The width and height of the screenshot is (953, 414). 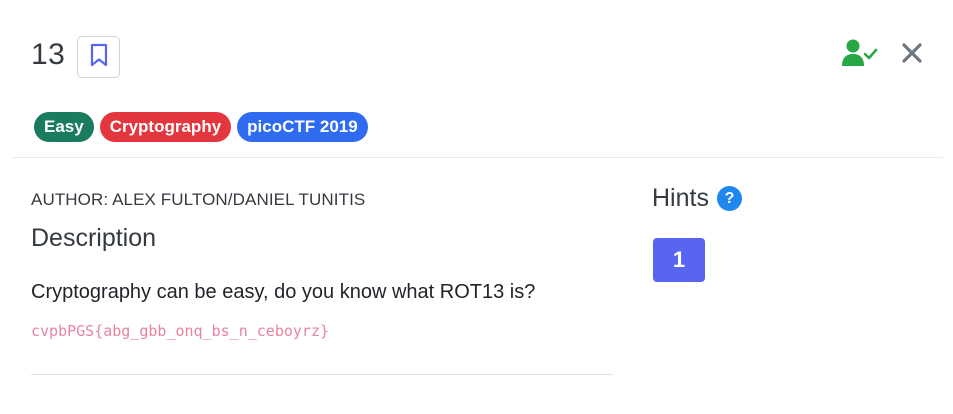 What do you see at coordinates (76, 56) in the screenshot?
I see `challenge-header: 13` at bounding box center [76, 56].